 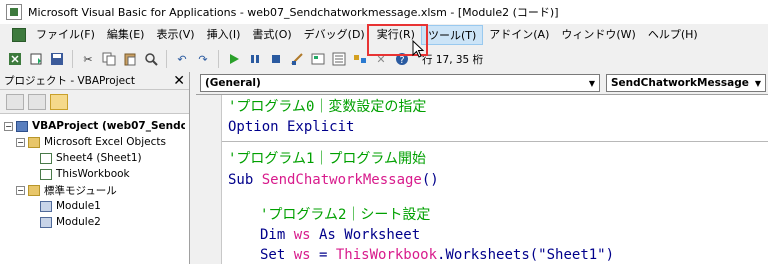 What do you see at coordinates (386, 255) in the screenshot?
I see `code-token: ThisWorkbook` at bounding box center [386, 255].